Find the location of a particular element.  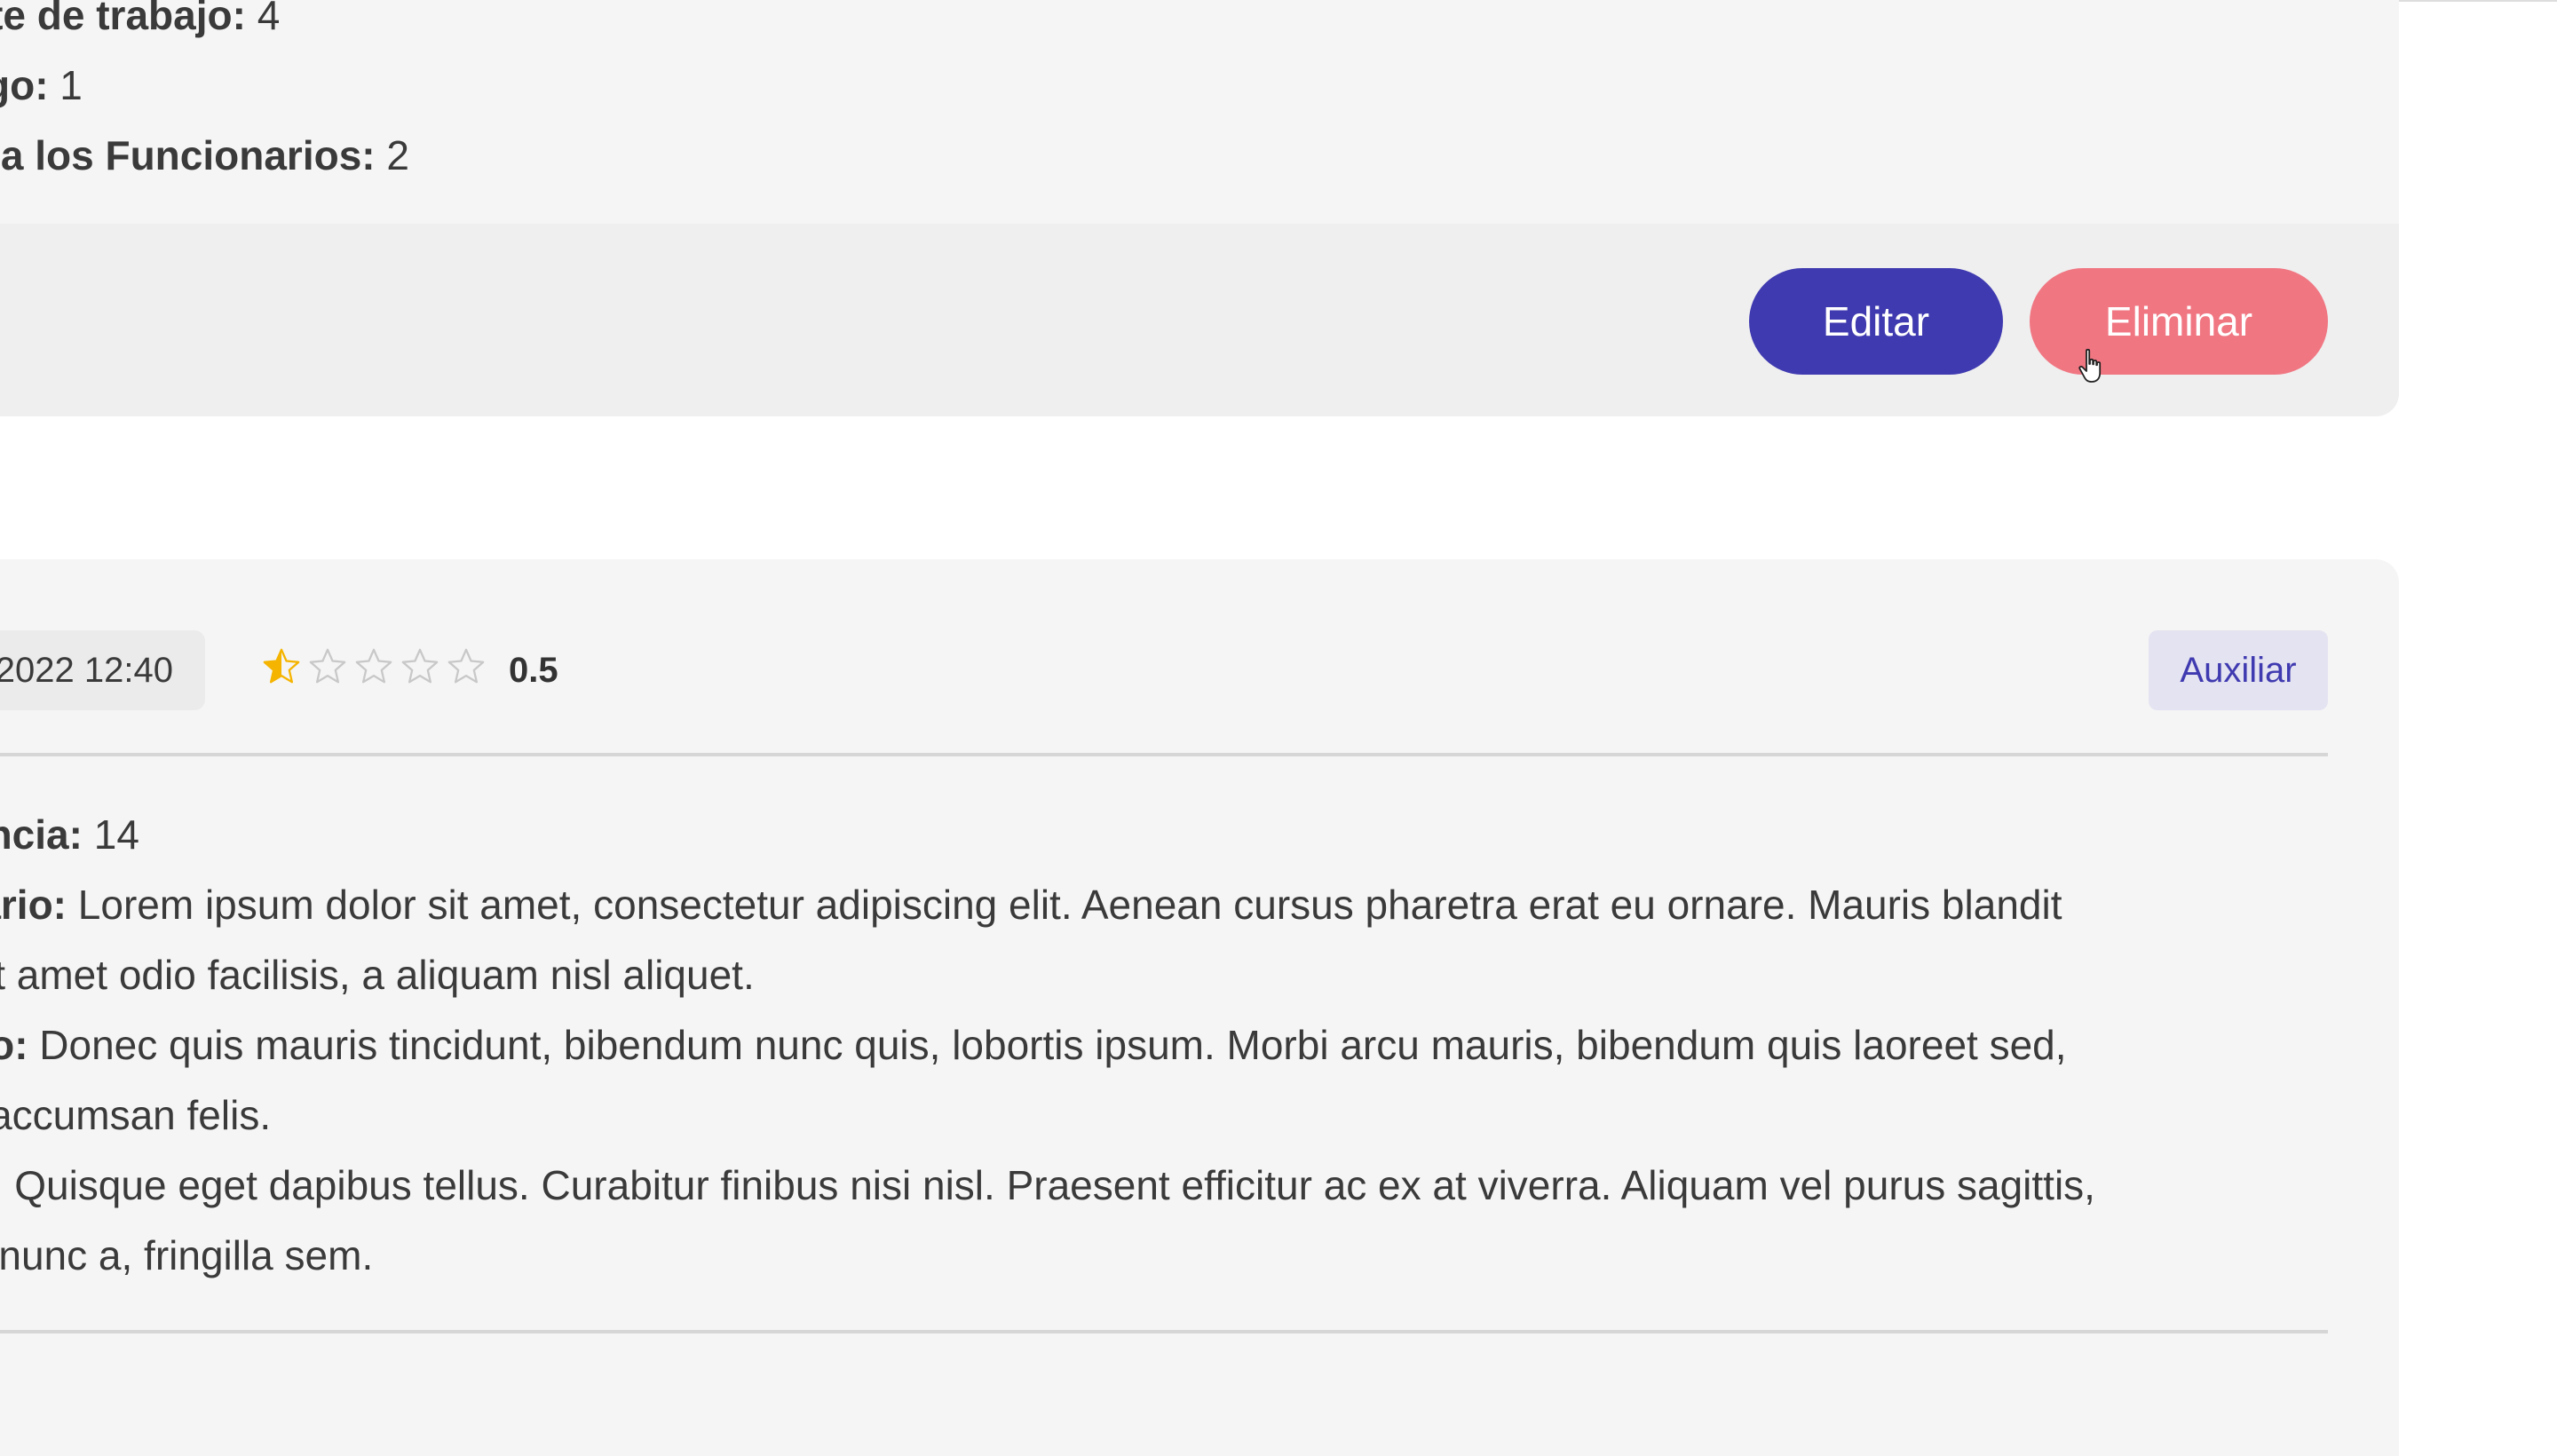

review-date: 2022 12:40 is located at coordinates (86, 670).